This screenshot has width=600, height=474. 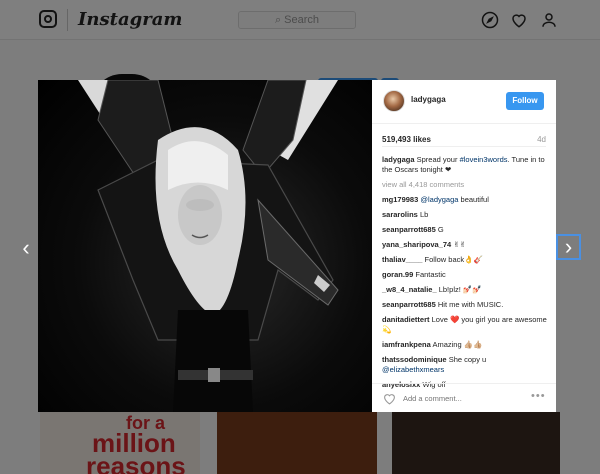 I want to click on comment-username: mg179983, so click(x=400, y=199).